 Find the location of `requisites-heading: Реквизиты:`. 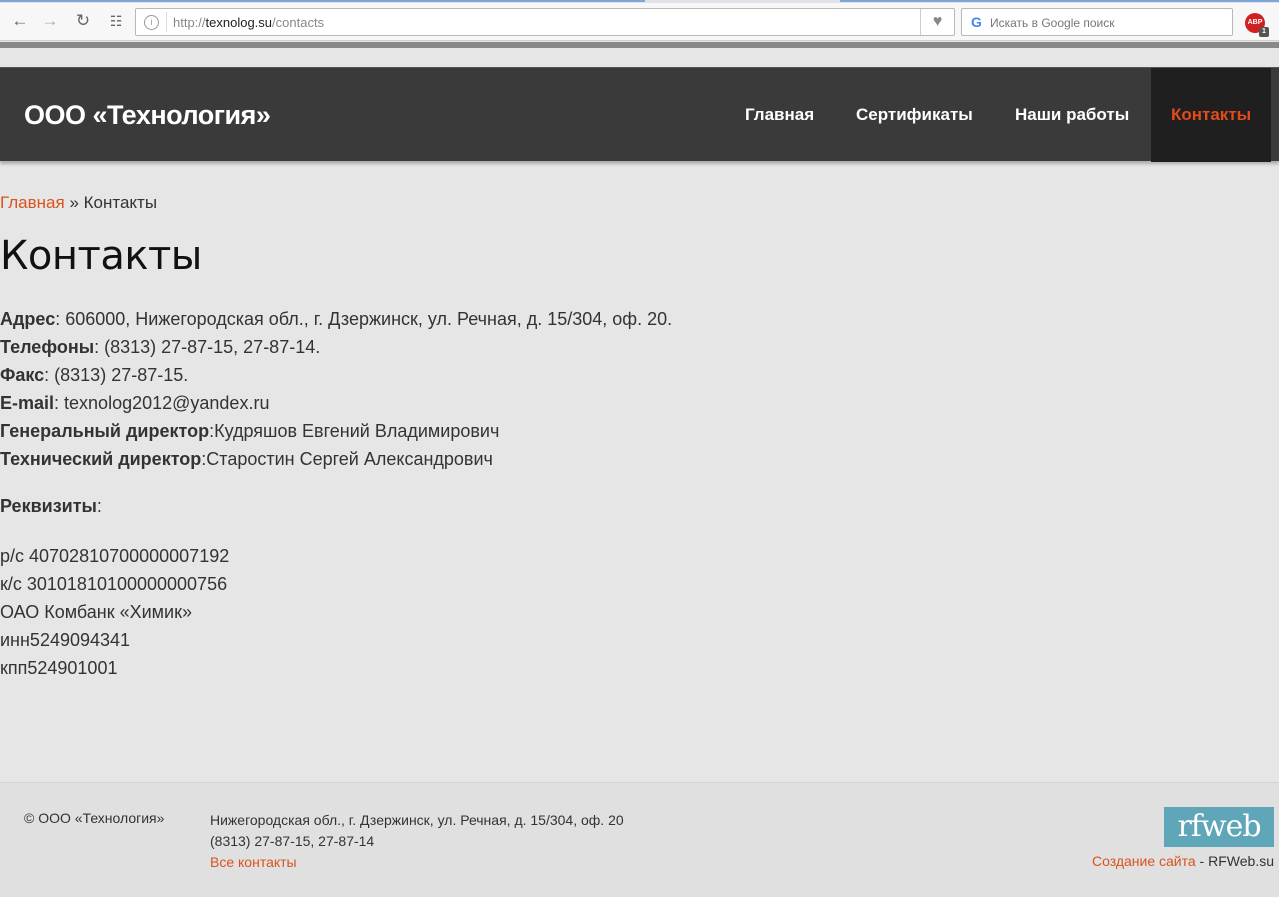

requisites-heading: Реквизиты: is located at coordinates (51, 506).